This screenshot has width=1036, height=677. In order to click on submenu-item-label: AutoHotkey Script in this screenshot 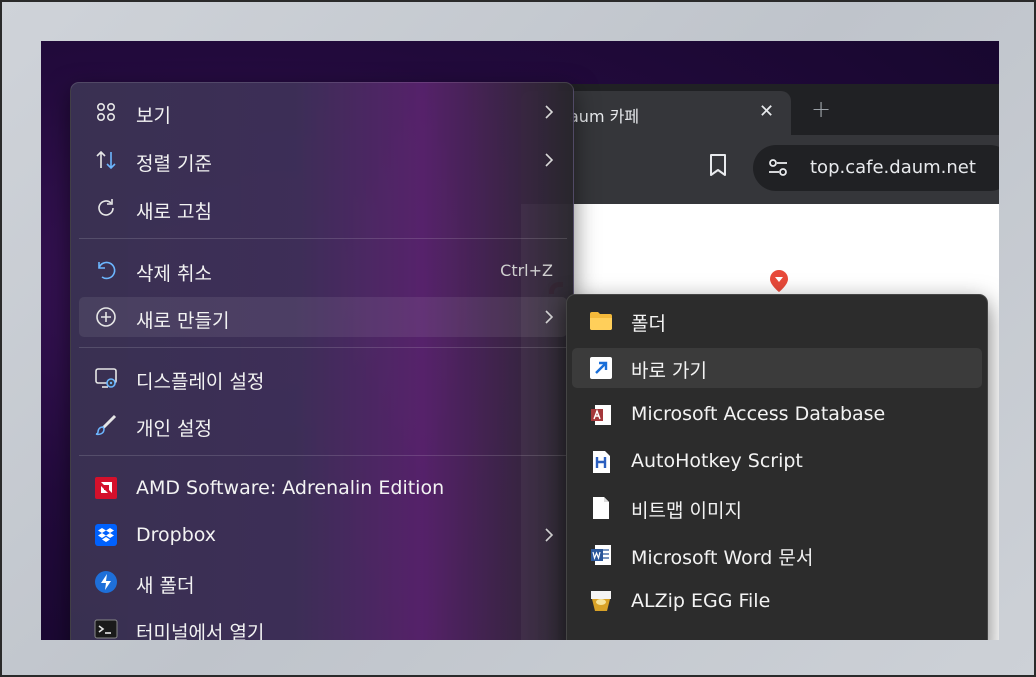, I will do `click(717, 461)`.